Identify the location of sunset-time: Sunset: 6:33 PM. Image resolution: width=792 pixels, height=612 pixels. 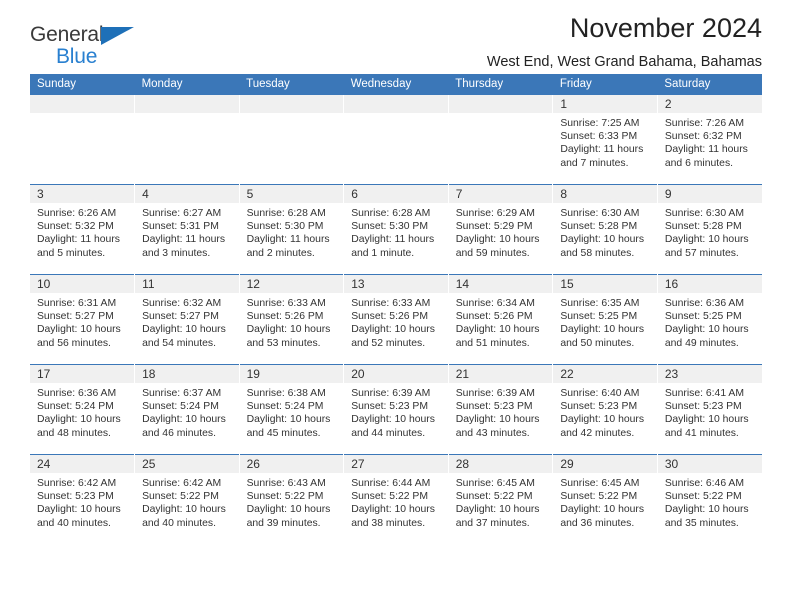
(599, 137).